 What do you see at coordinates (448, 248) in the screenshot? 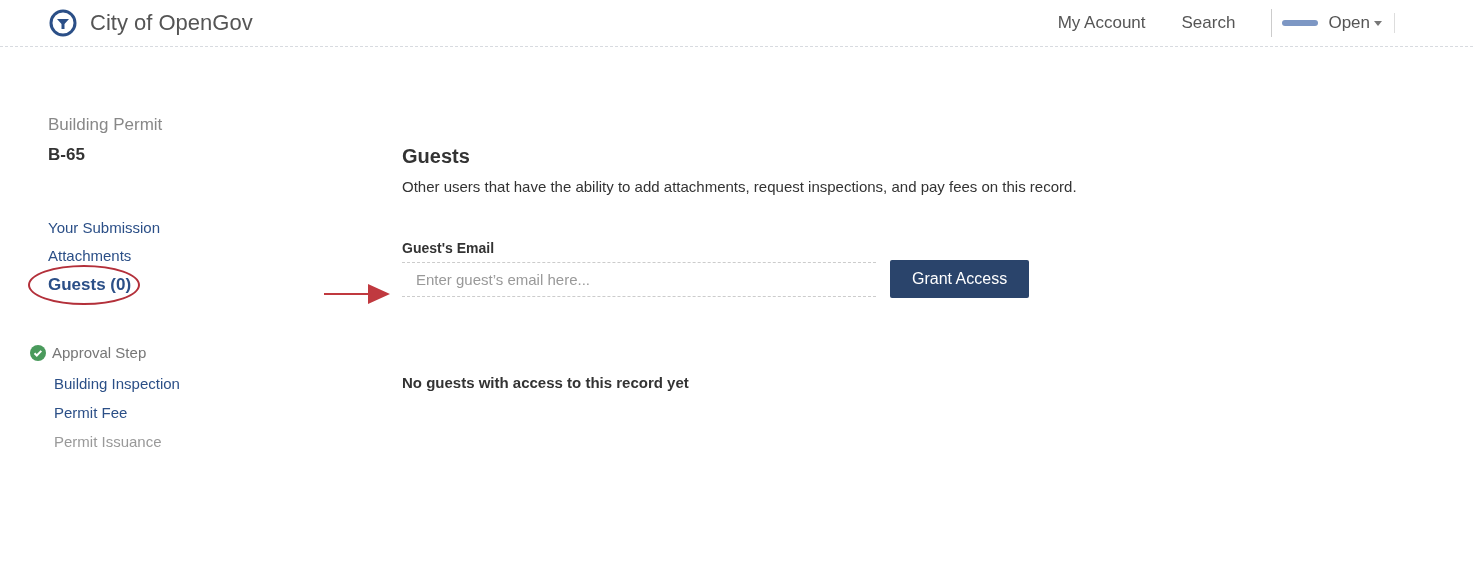
I see `field-label: Guest's Email` at bounding box center [448, 248].